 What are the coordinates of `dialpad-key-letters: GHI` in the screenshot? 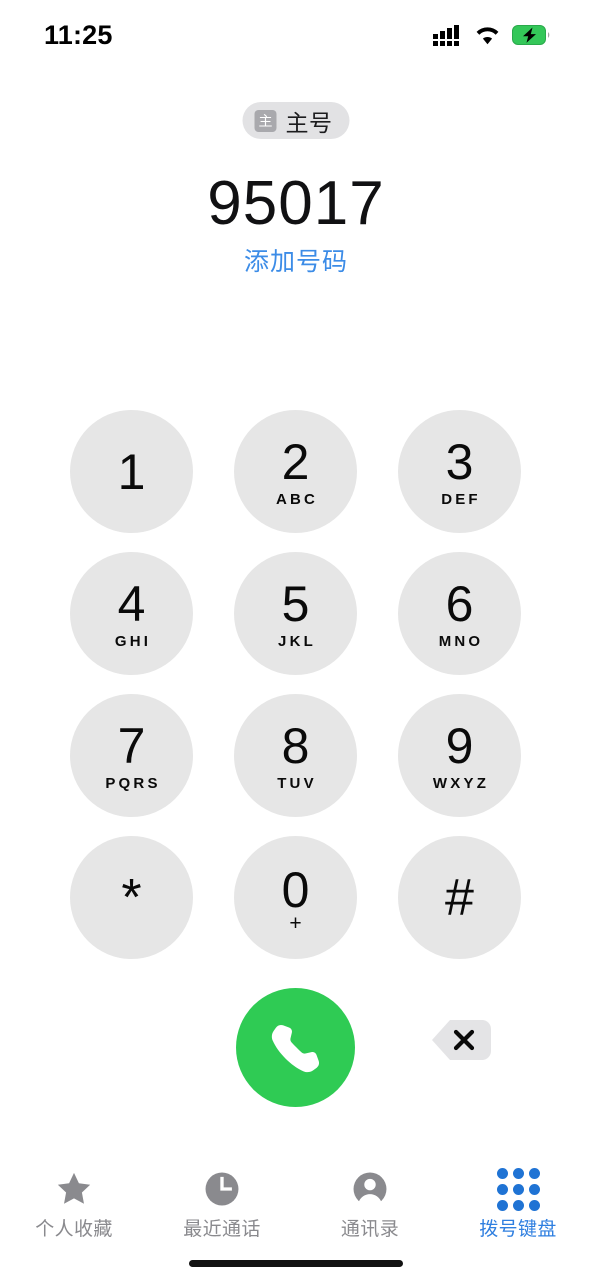 It's located at (133, 641).